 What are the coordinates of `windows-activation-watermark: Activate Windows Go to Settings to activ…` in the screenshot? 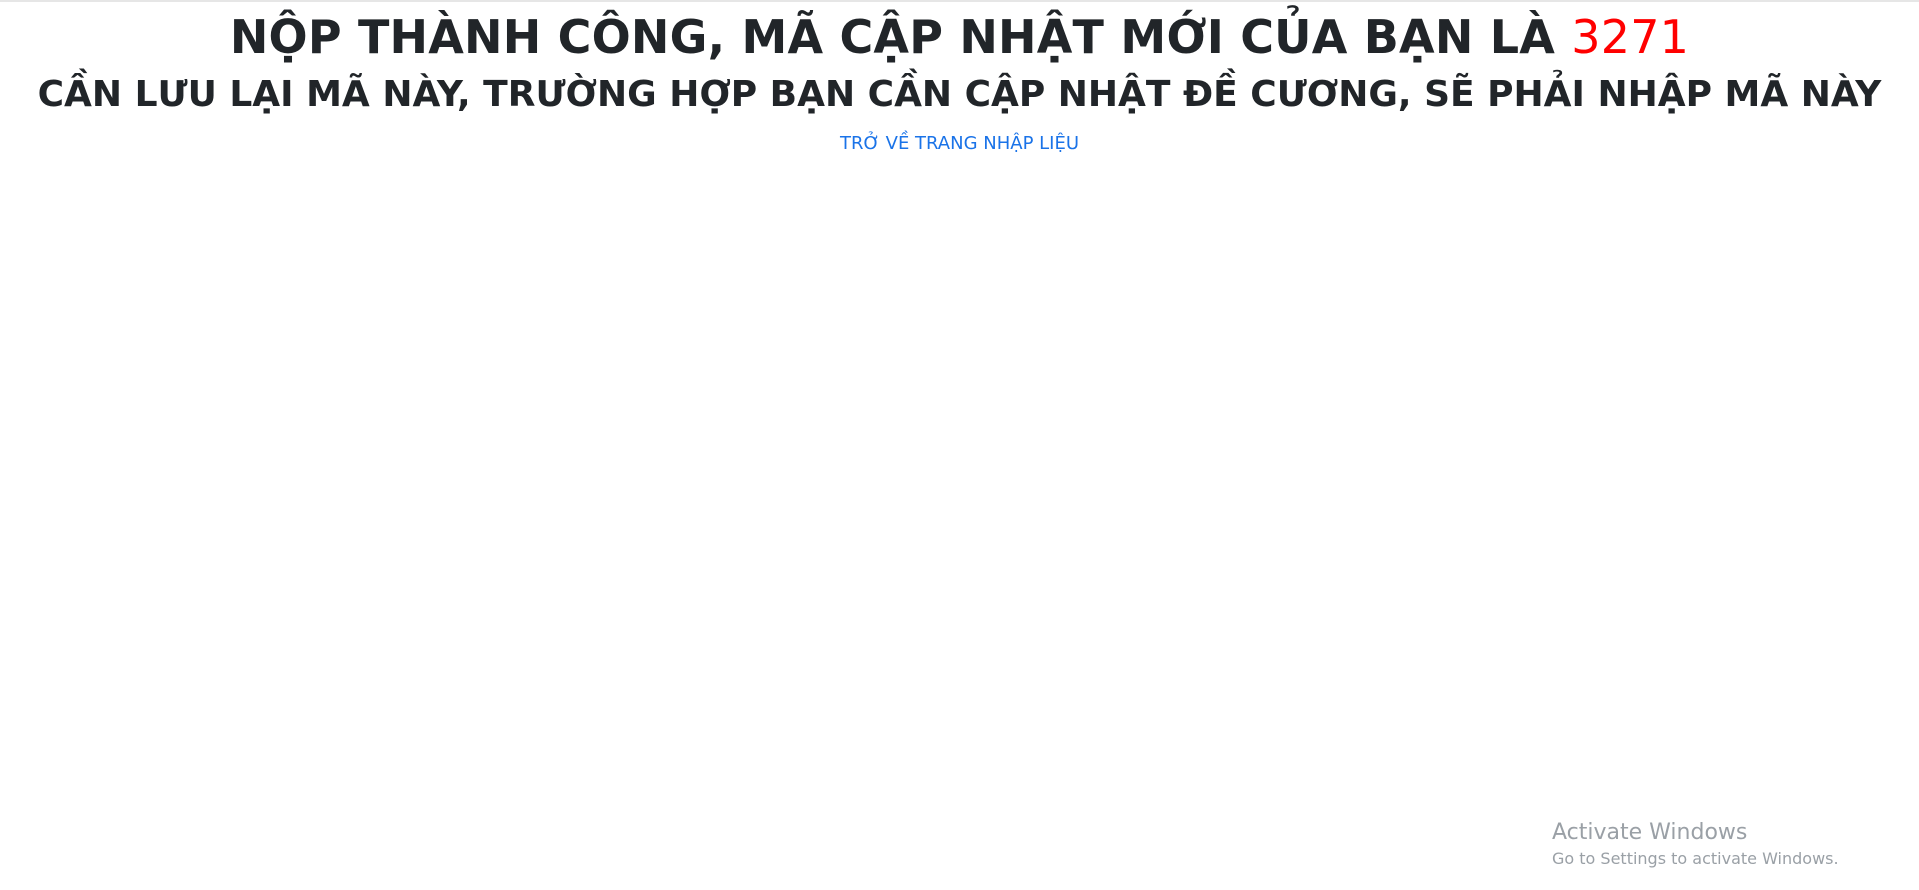 It's located at (1695, 844).